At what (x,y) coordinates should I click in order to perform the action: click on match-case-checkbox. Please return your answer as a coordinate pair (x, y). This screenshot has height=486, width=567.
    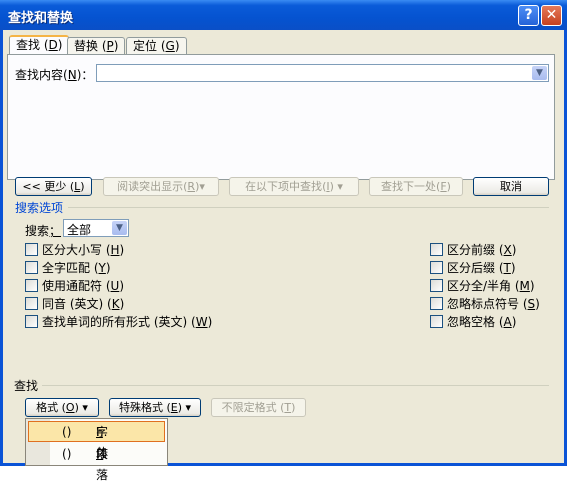
    Looking at the image, I should click on (31, 249).